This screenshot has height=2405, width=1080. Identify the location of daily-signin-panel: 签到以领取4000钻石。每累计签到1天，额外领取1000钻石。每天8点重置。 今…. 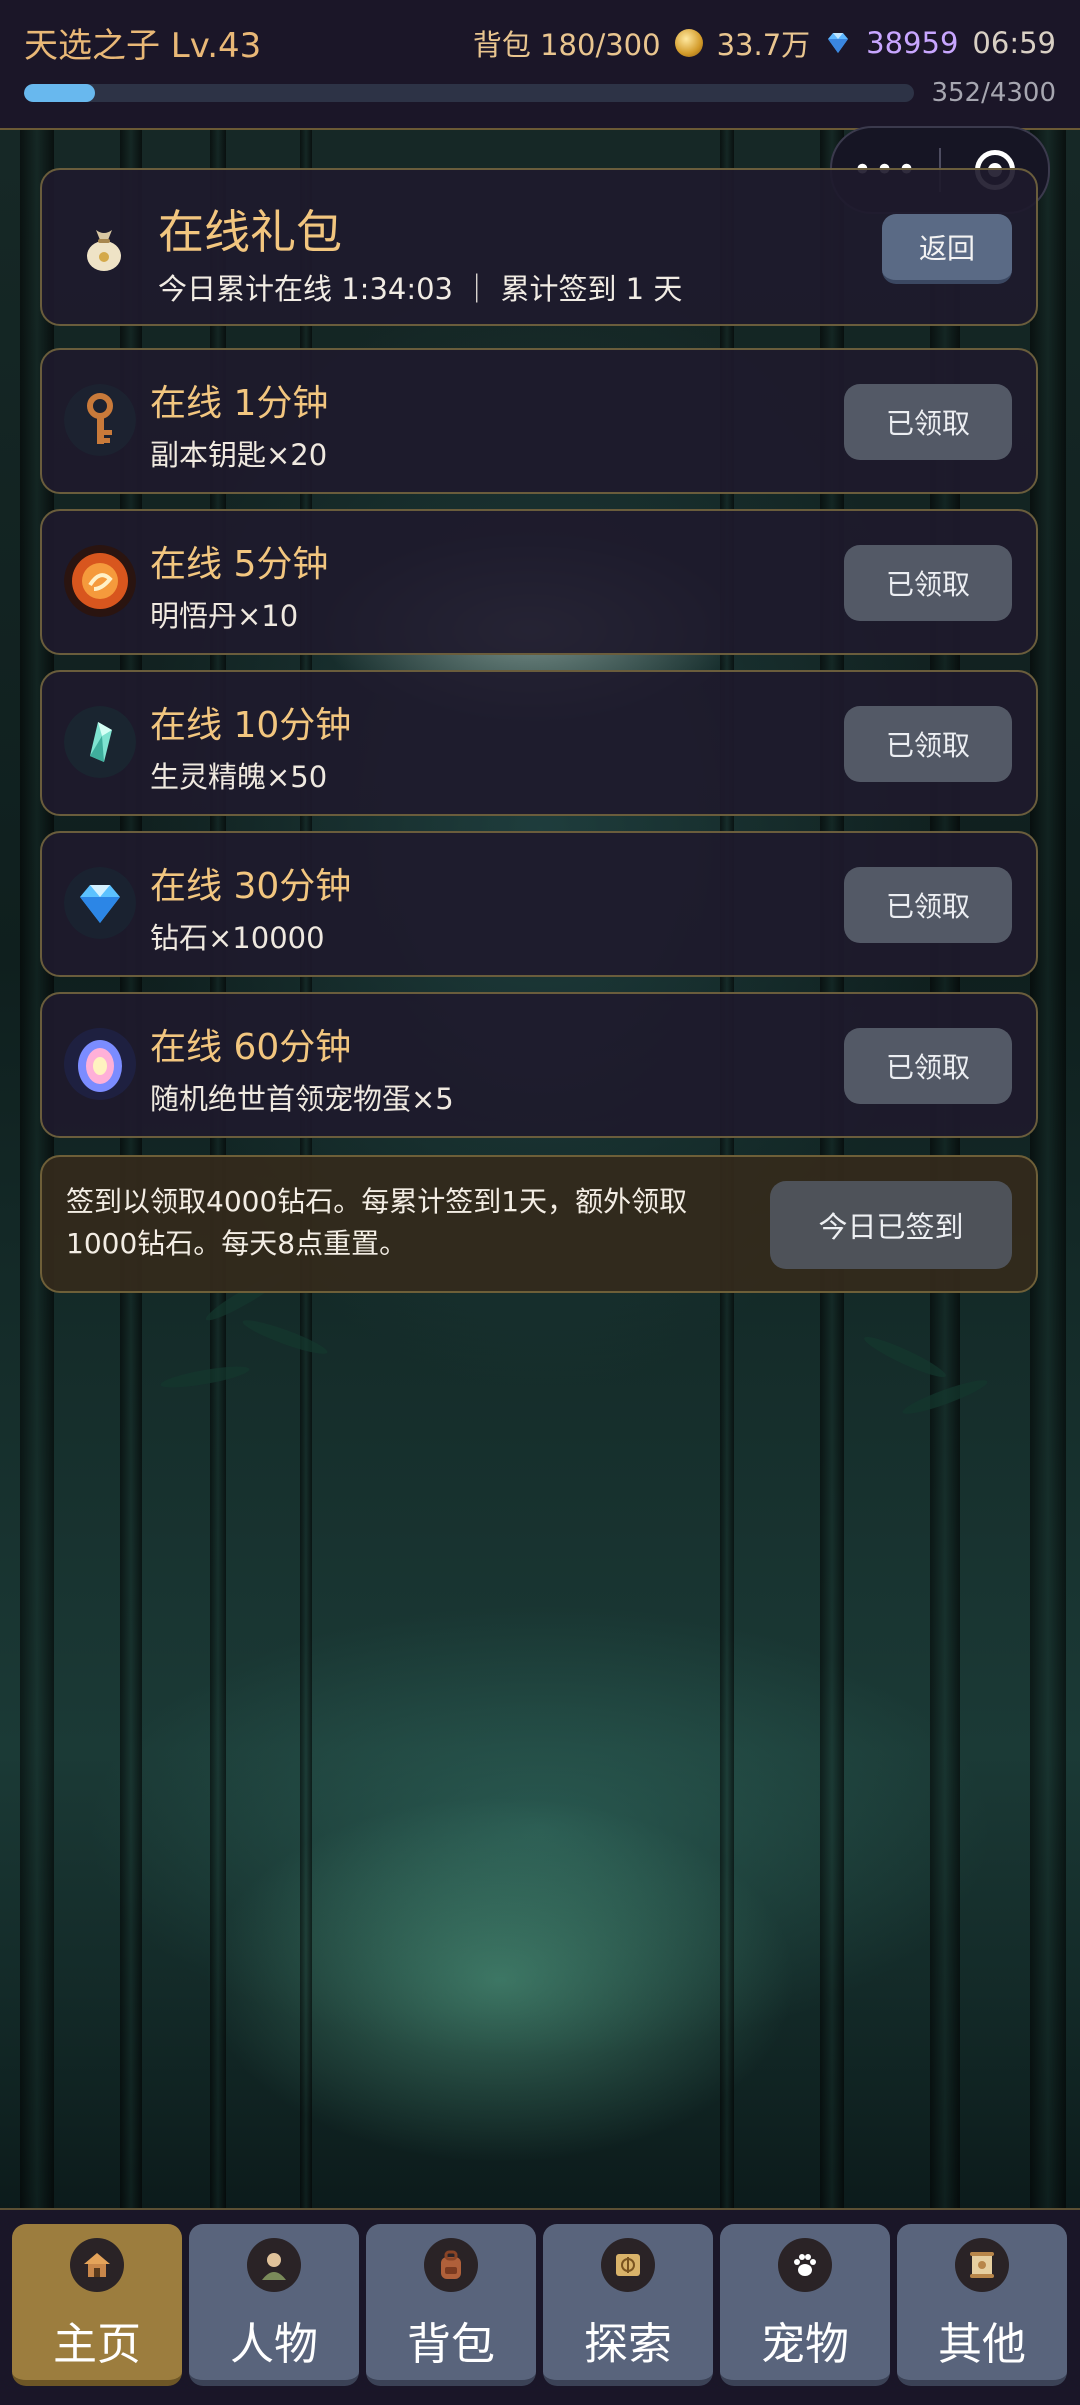
(539, 1224).